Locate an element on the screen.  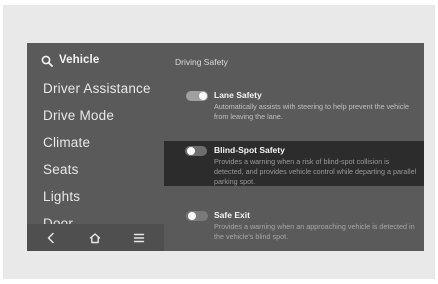
sidebar-item-driver-assistance: Driver Assistance is located at coordinates (97, 88).